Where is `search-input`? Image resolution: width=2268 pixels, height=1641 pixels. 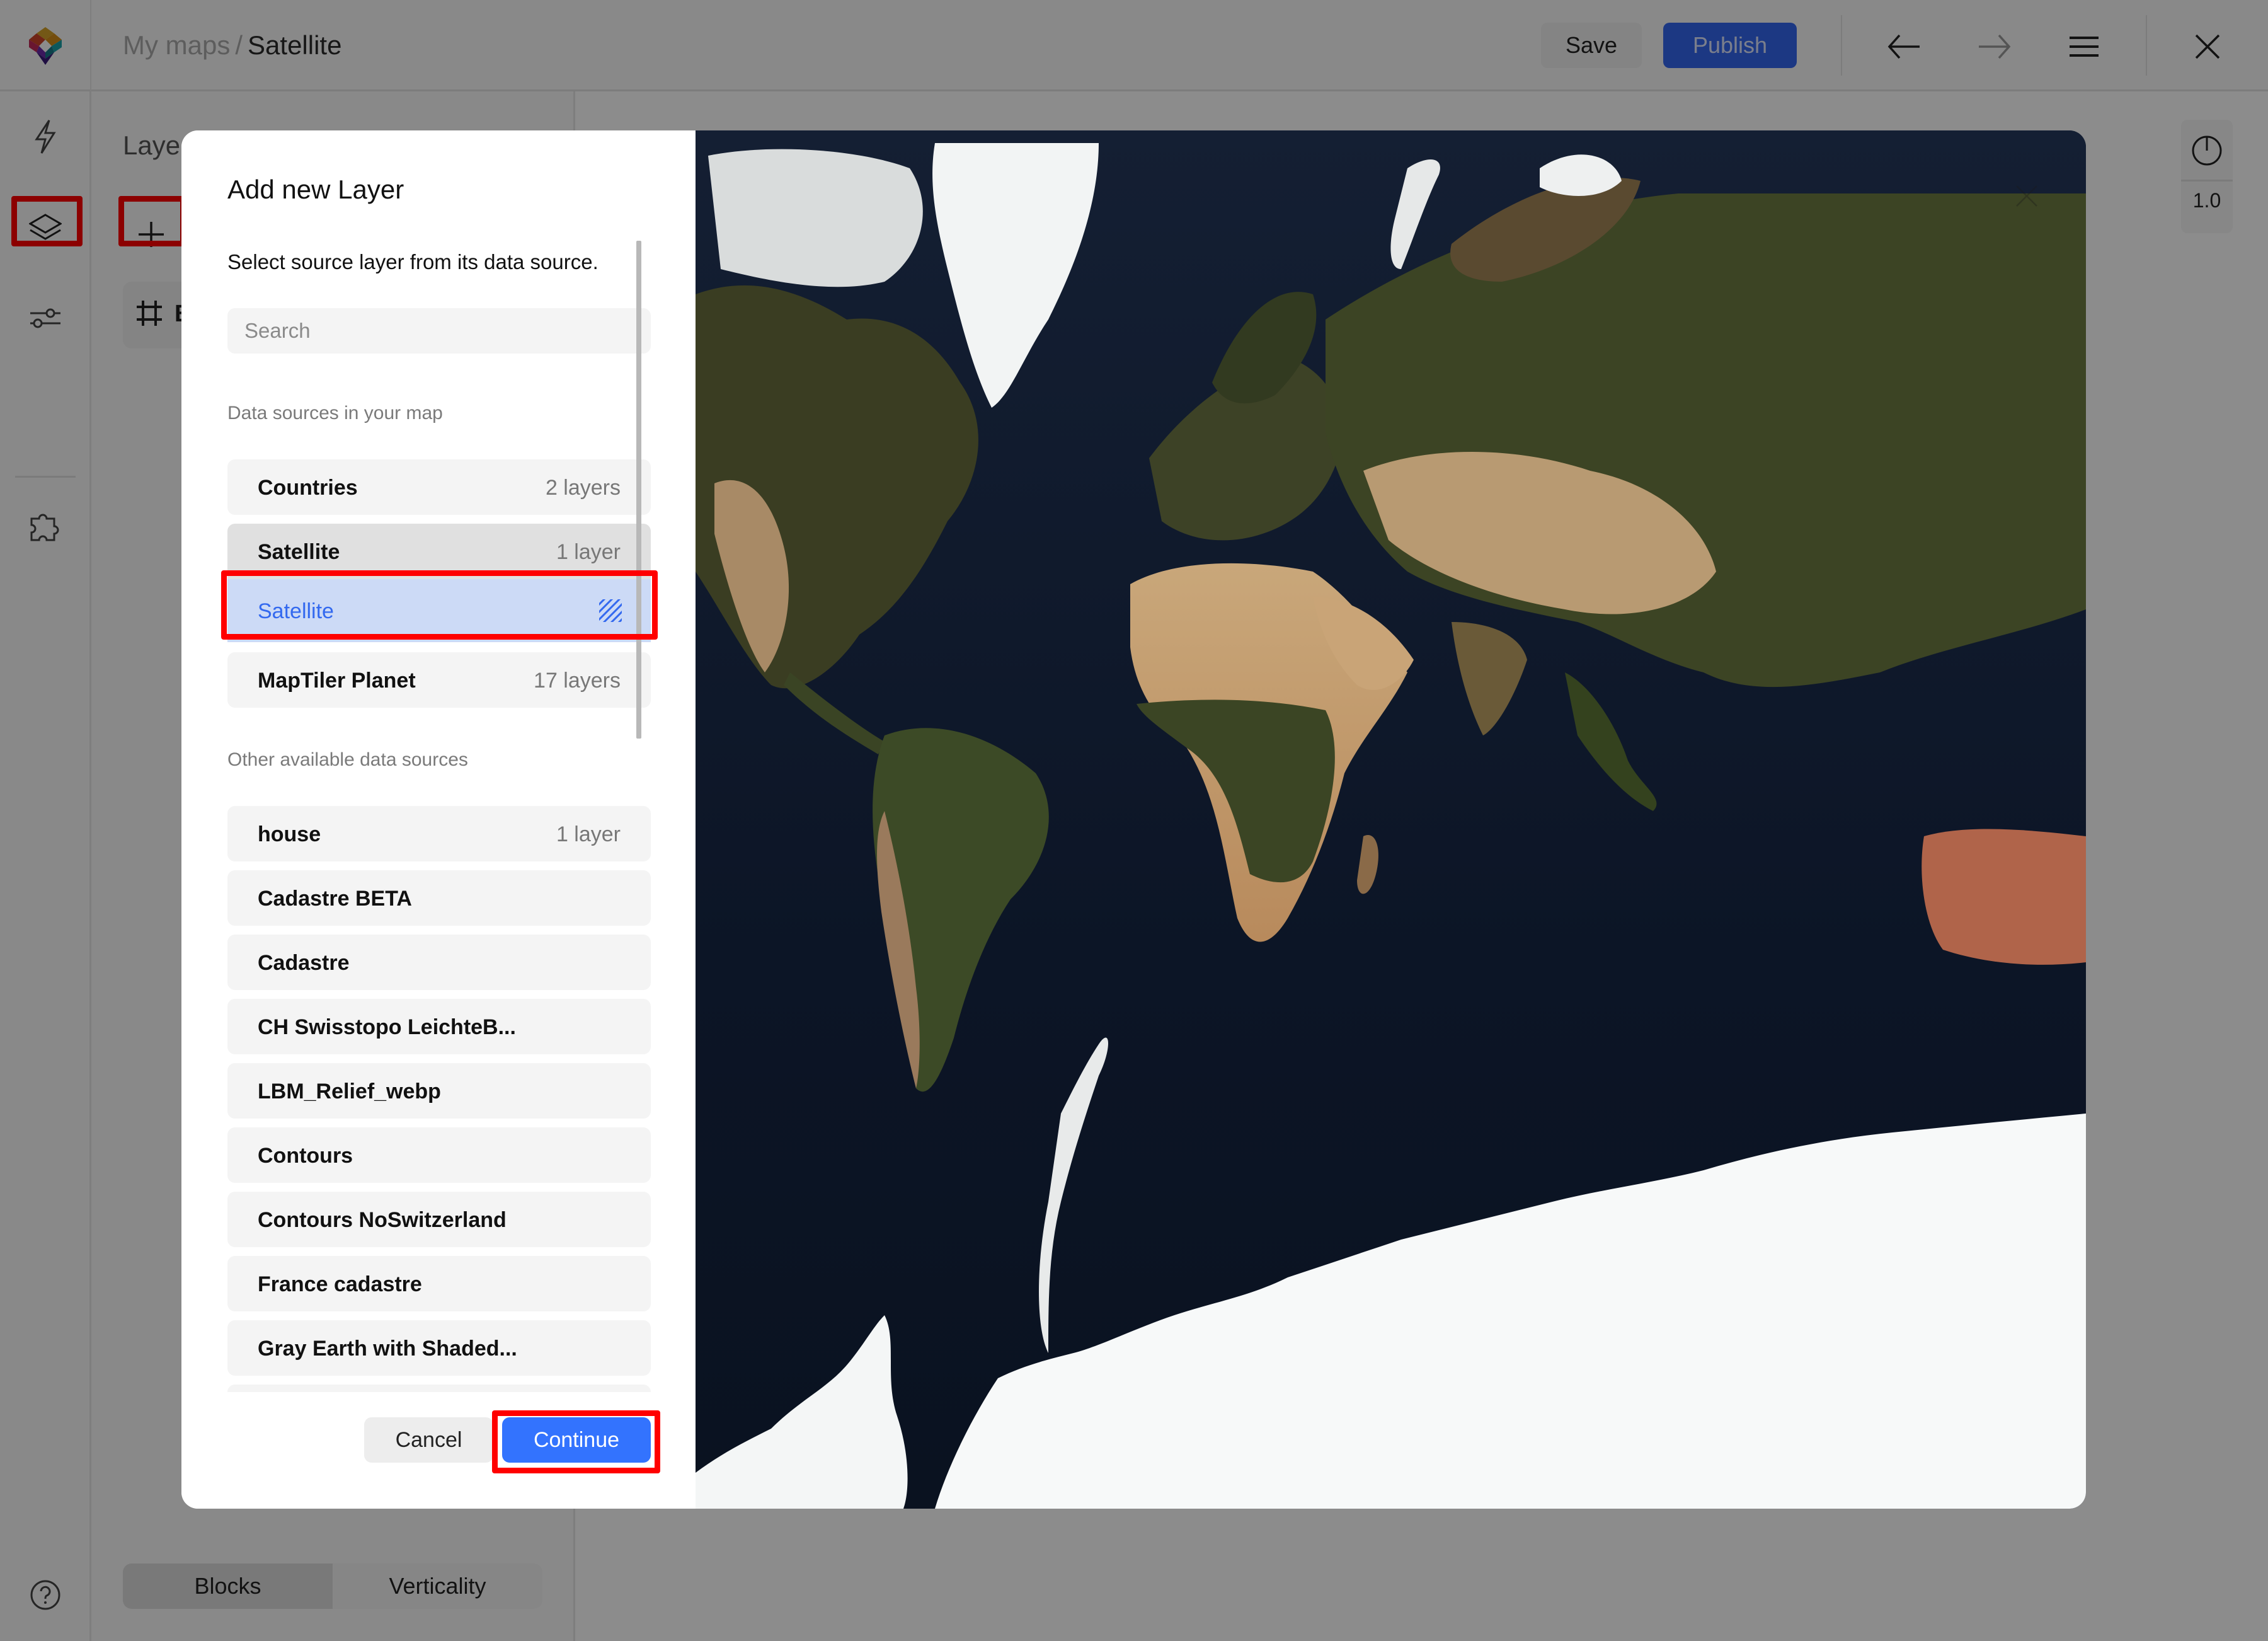
search-input is located at coordinates (439, 331).